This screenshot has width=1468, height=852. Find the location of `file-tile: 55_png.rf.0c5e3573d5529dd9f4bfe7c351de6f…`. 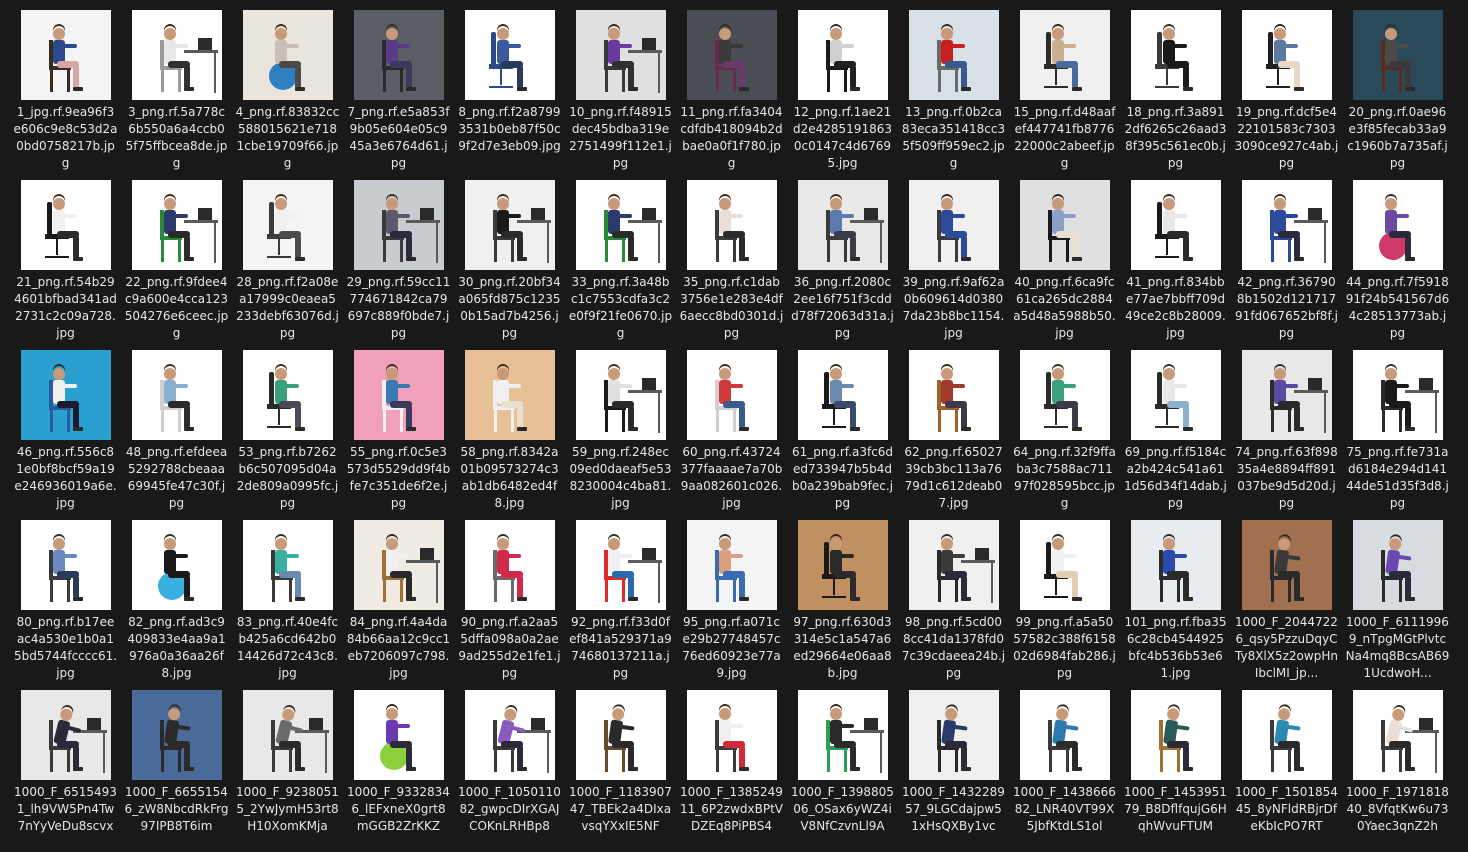

file-tile: 55_png.rf.0c5e3573d5529dd9f4bfe7c351de6f… is located at coordinates (398, 427).